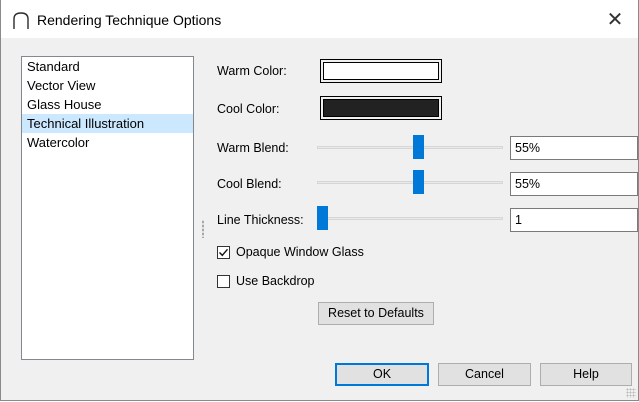 This screenshot has height=402, width=639. I want to click on use-backdrop-option: Use Backdrop, so click(266, 281).